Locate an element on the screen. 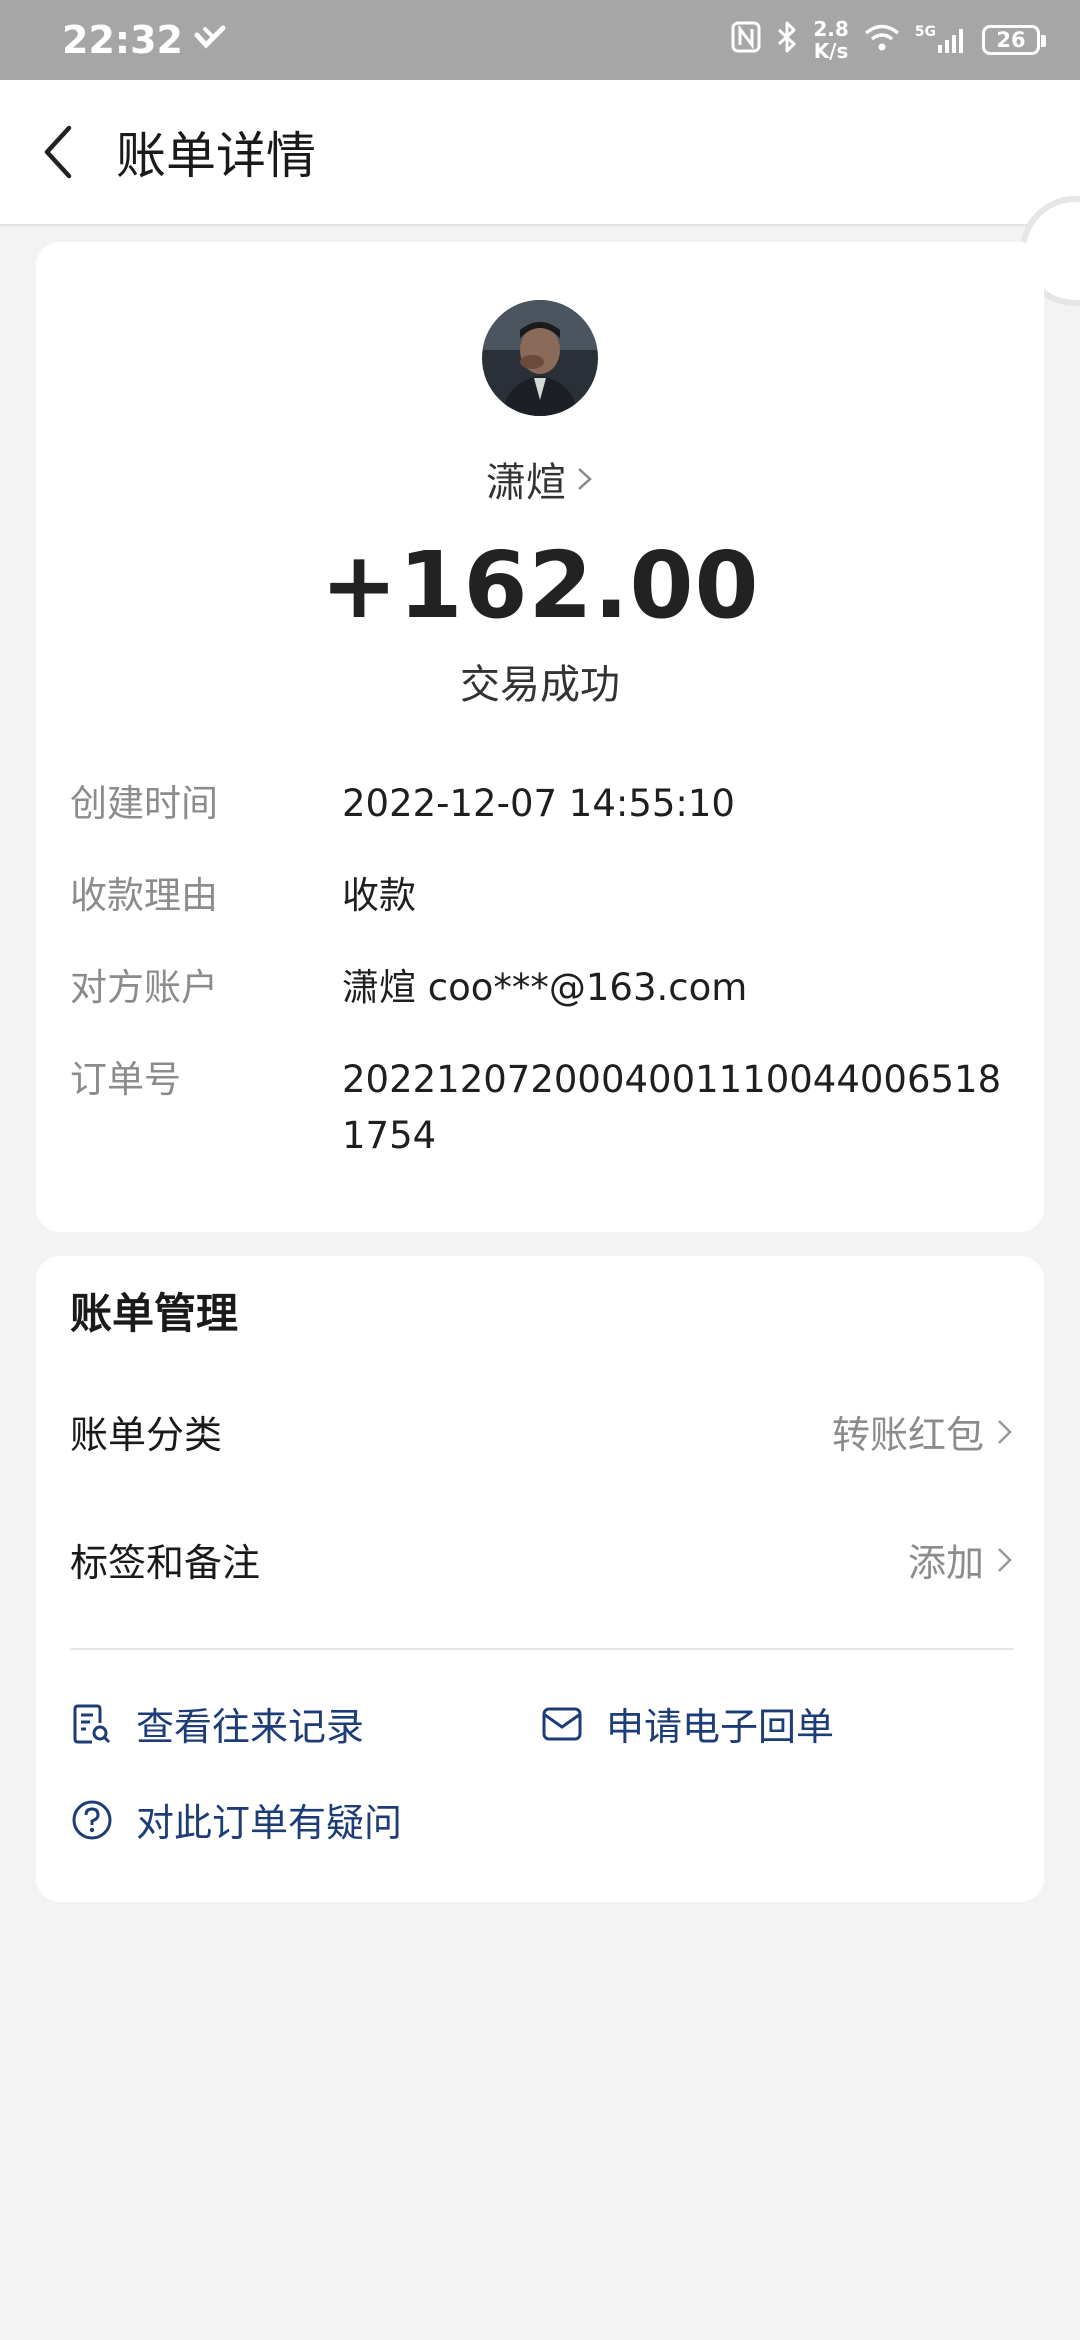 This screenshot has width=1080, height=2340. back-arrow-icon is located at coordinates (58, 152).